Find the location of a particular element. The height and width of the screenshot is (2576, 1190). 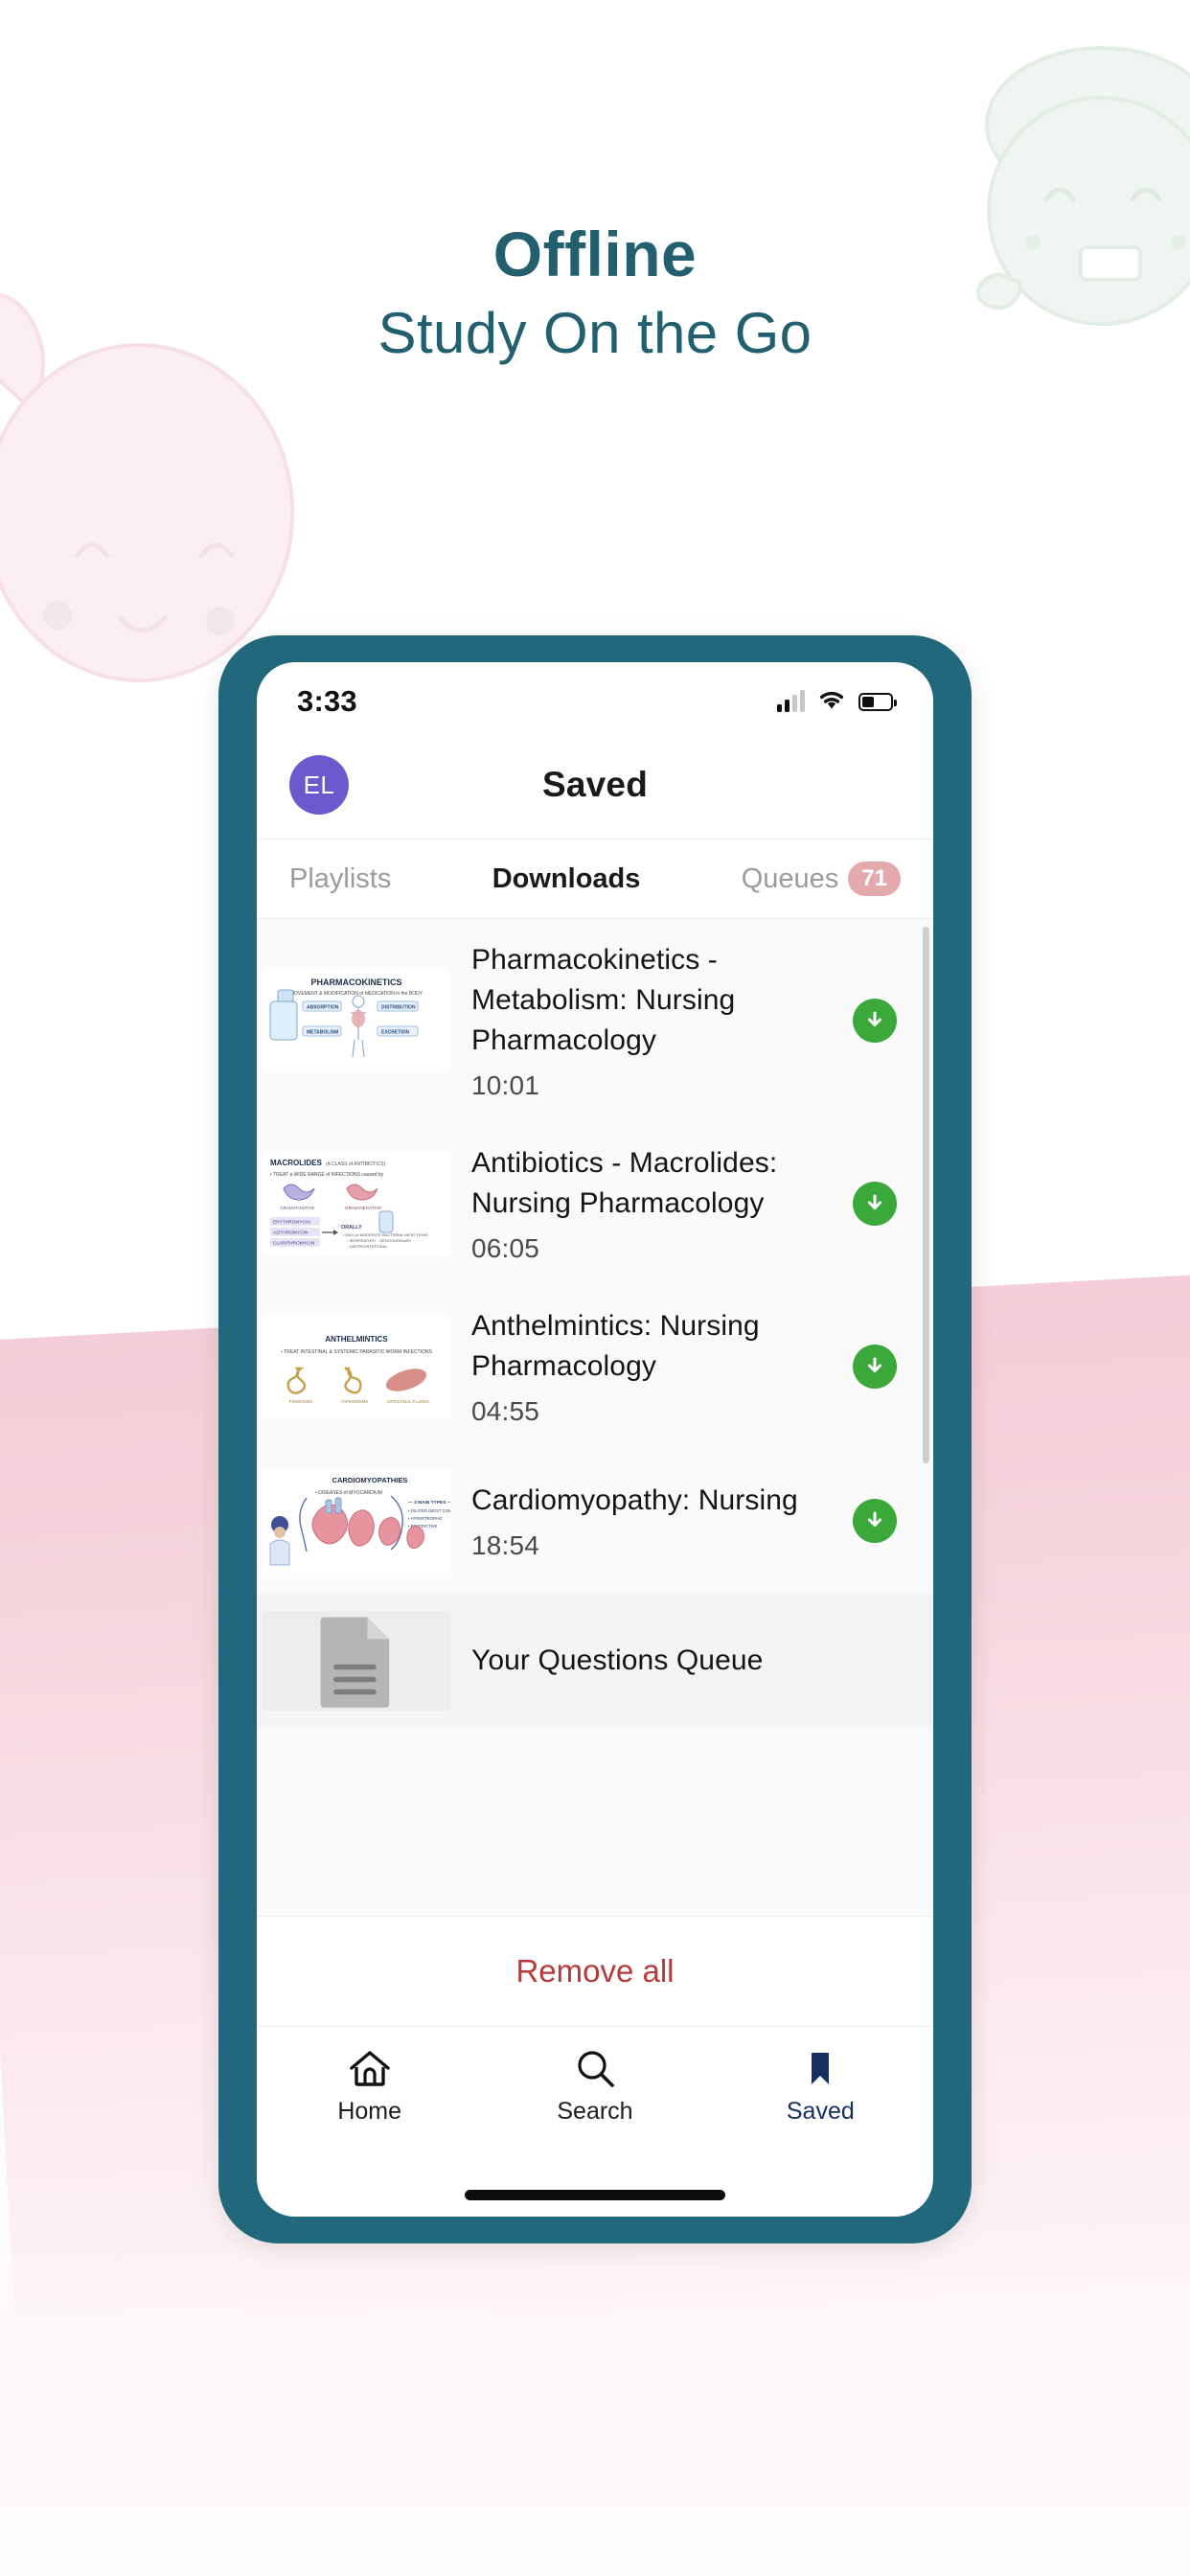

tab-downloads-label: Downloads is located at coordinates (567, 878).